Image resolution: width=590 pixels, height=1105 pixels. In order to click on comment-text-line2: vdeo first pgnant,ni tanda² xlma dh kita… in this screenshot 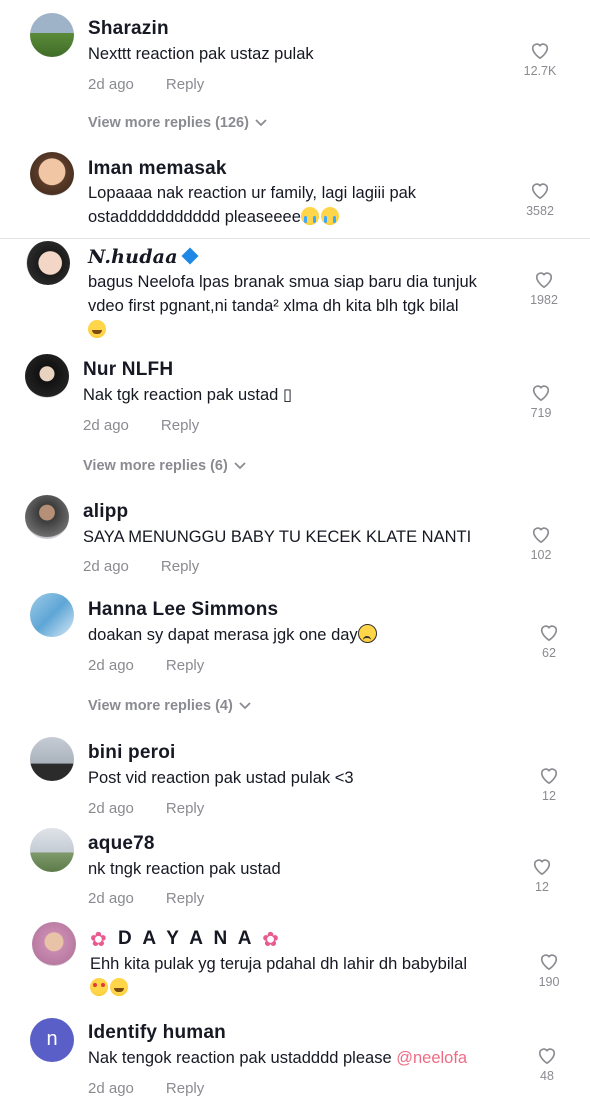, I will do `click(273, 306)`.